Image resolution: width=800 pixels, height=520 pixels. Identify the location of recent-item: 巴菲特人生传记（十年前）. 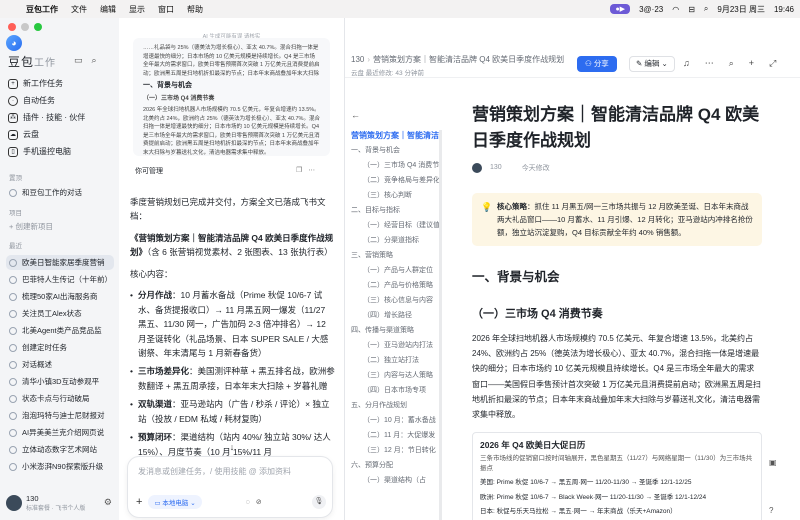
(60, 279).